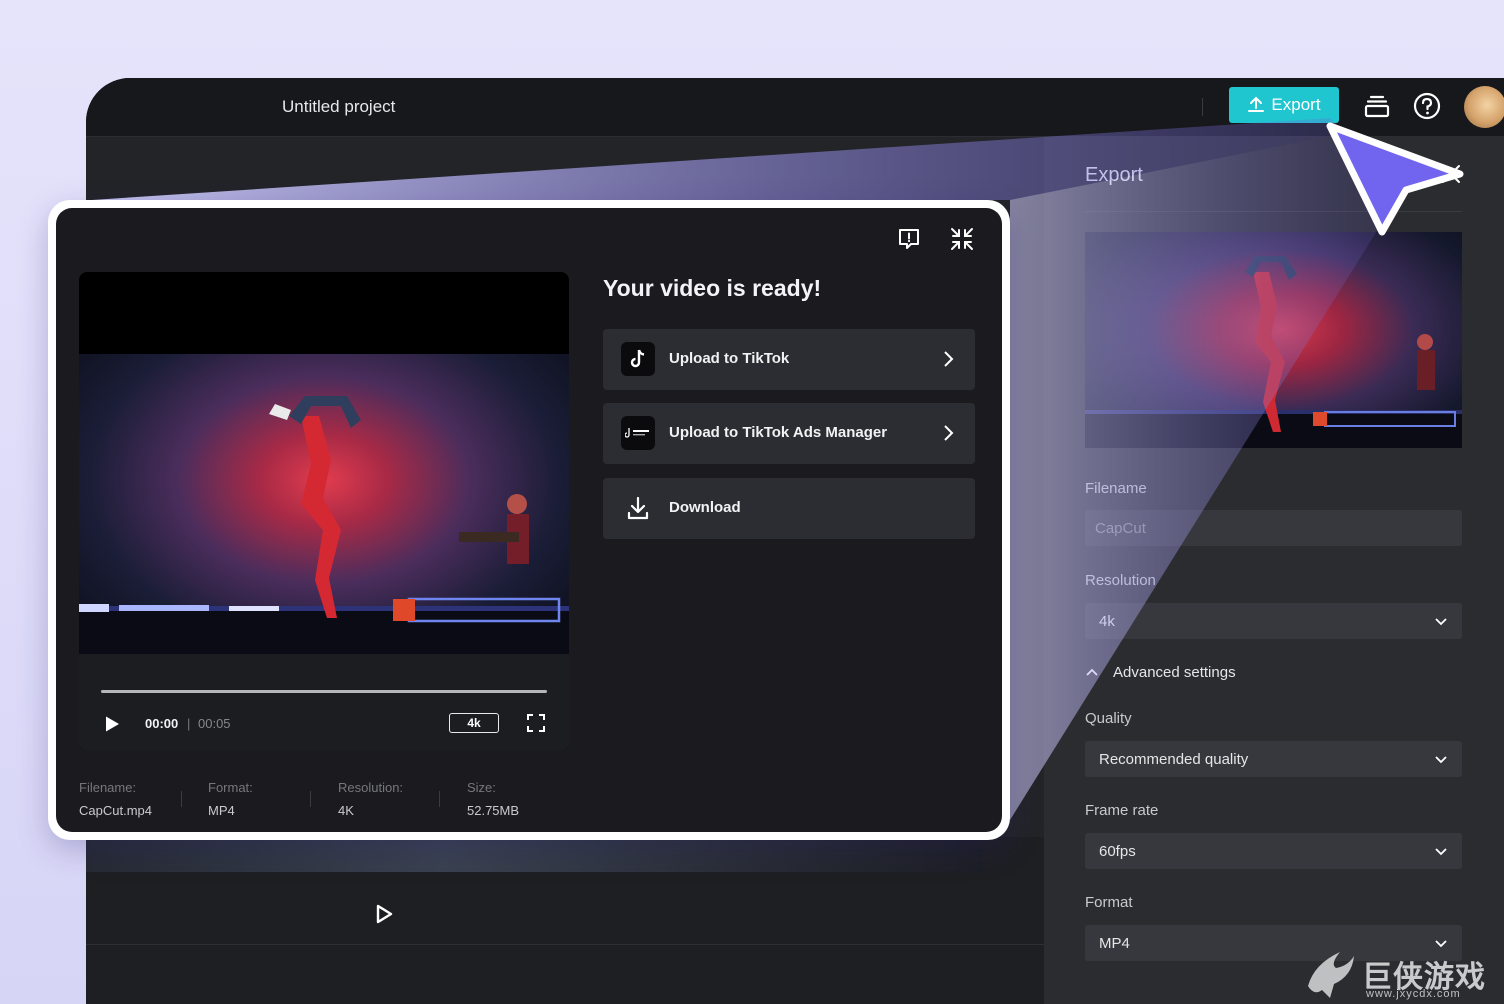 This screenshot has width=1504, height=1004. Describe the element at coordinates (1174, 672) in the screenshot. I see `advanced-settings-label: Advanced settings` at that location.